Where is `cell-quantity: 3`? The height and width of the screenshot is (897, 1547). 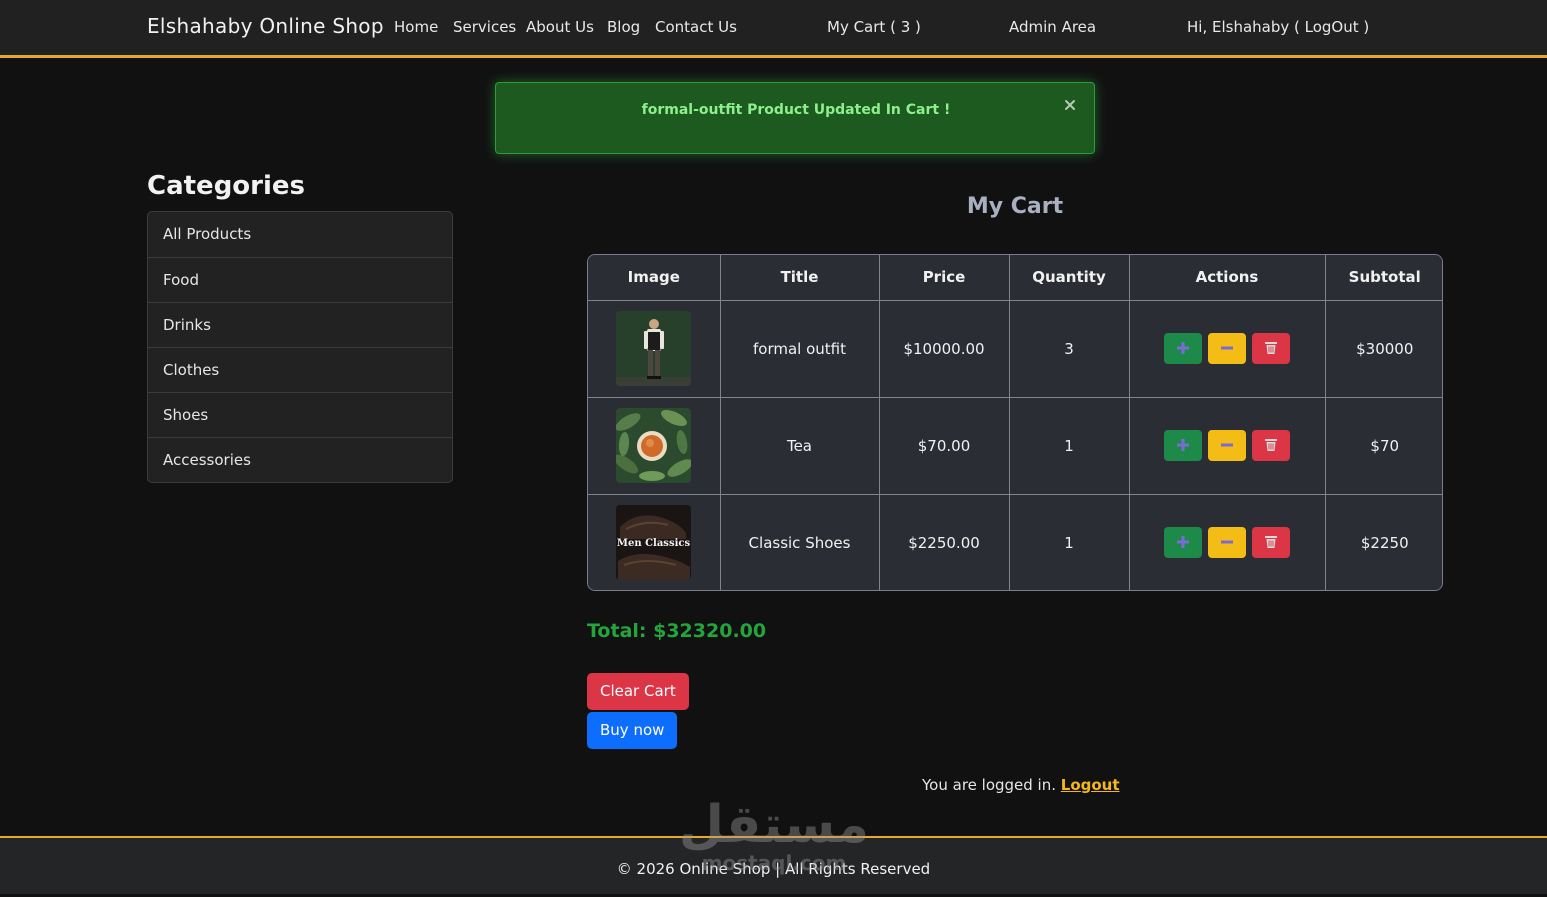 cell-quantity: 3 is located at coordinates (1069, 348).